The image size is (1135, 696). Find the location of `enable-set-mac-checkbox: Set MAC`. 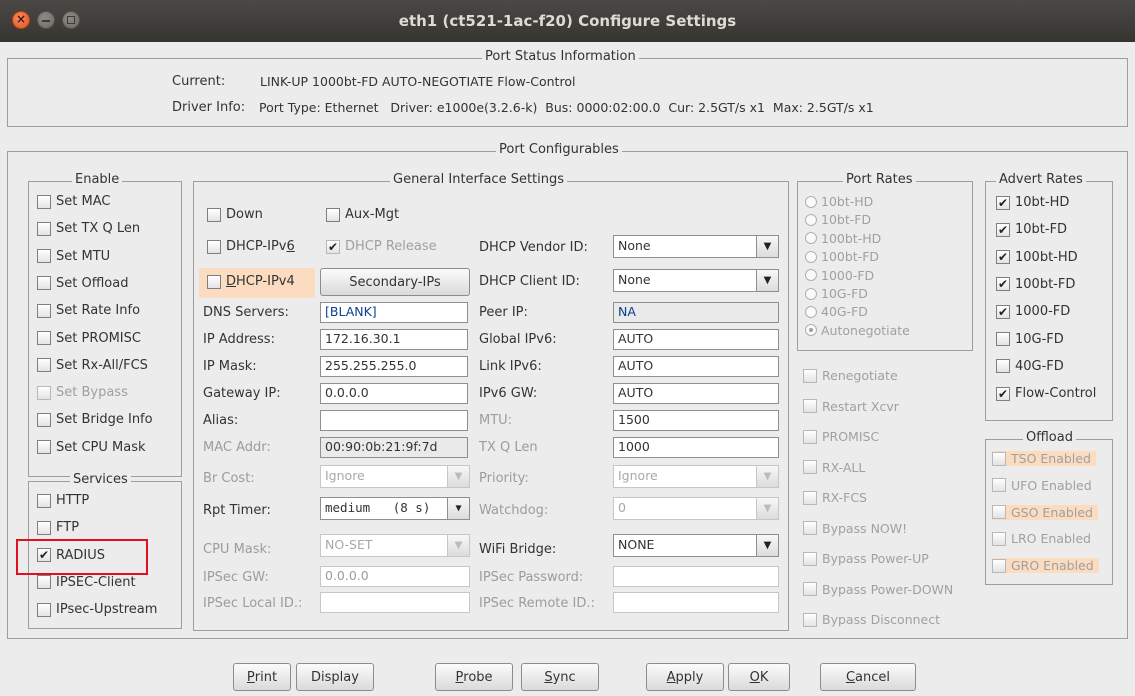

enable-set-mac-checkbox: Set MAC is located at coordinates (73, 201).